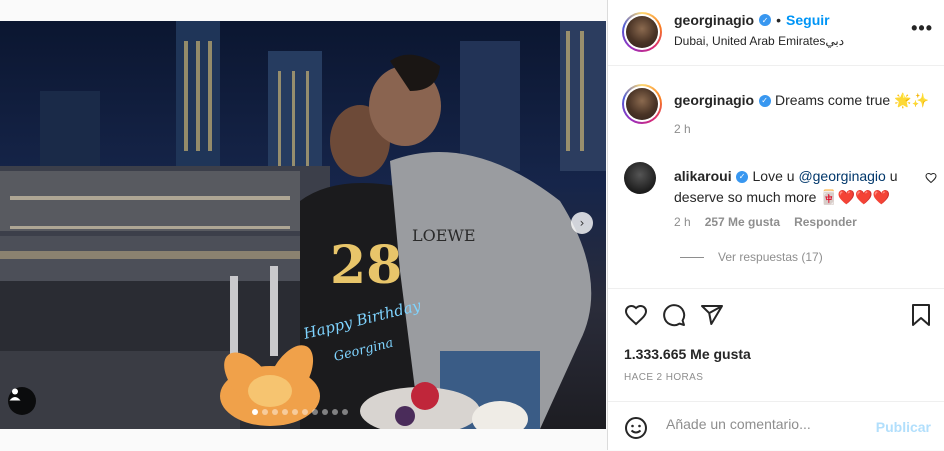 This screenshot has height=451, width=944. Describe the element at coordinates (640, 178) in the screenshot. I see `commenter-avatar` at that location.